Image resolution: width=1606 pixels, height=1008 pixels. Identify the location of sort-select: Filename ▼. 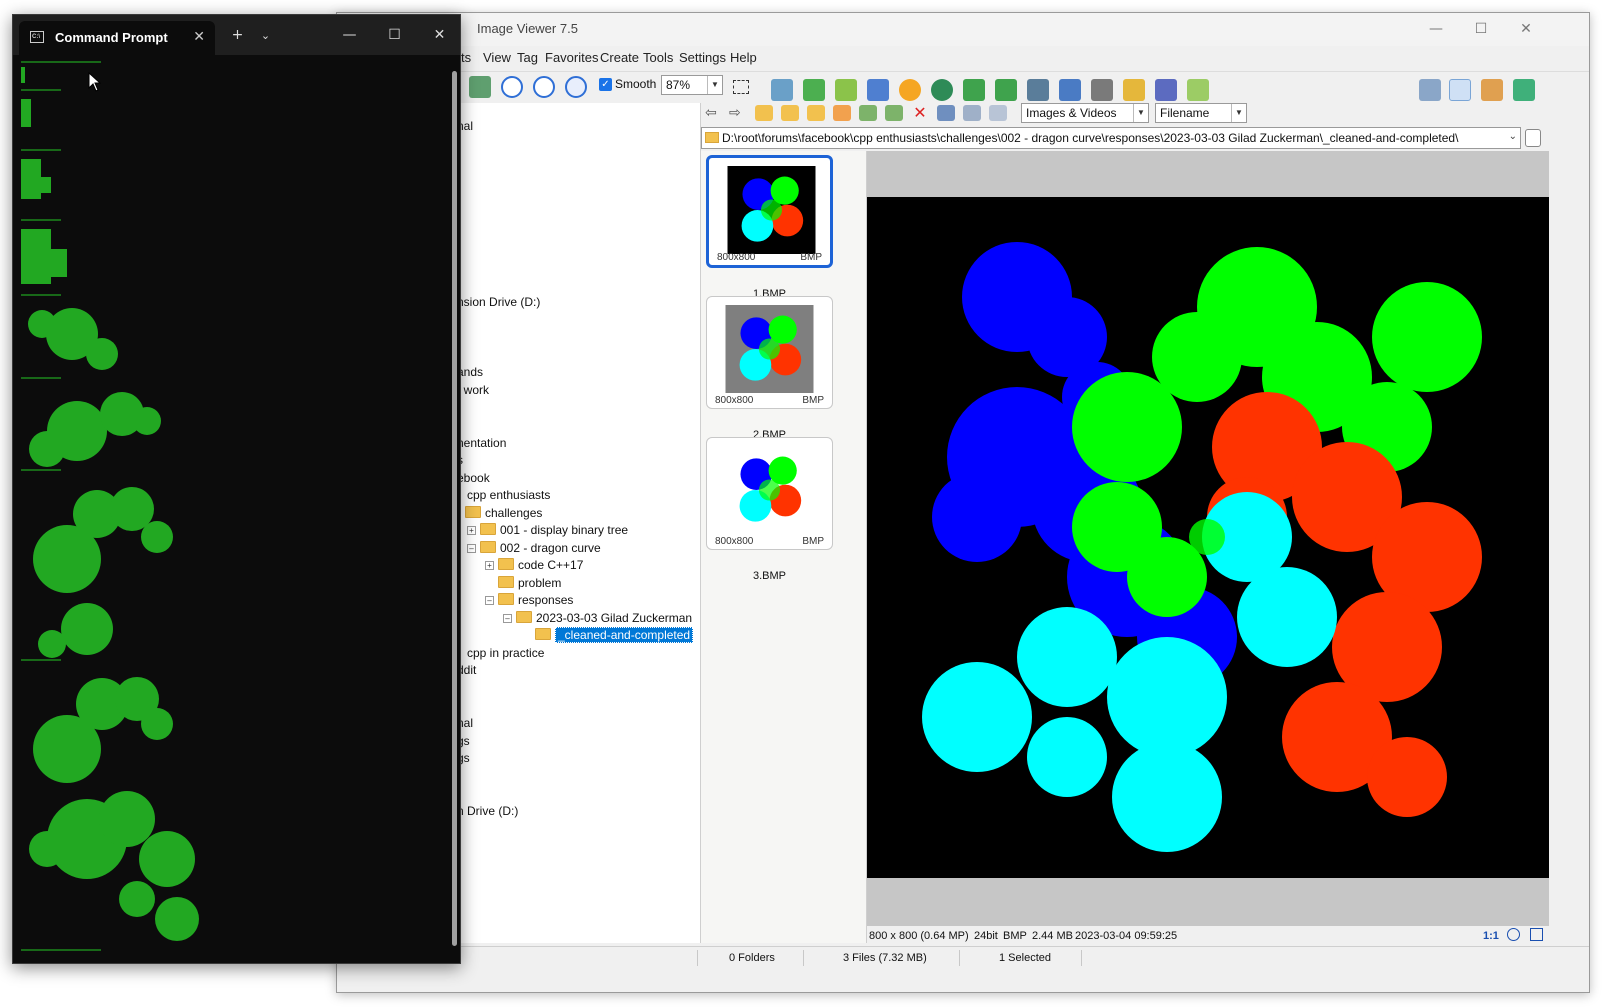
(1201, 113).